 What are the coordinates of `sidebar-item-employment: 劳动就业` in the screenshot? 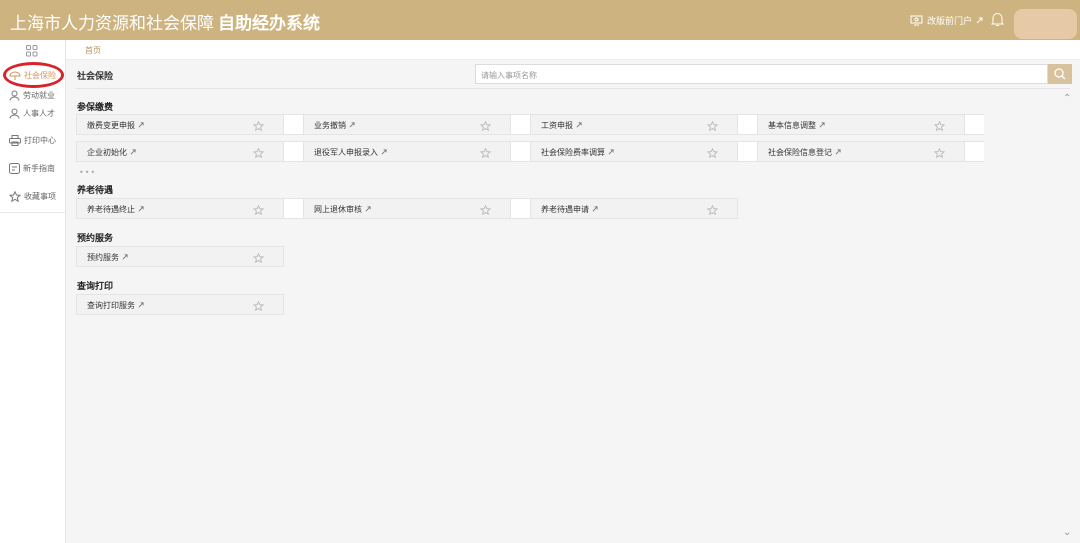 It's located at (32, 95).